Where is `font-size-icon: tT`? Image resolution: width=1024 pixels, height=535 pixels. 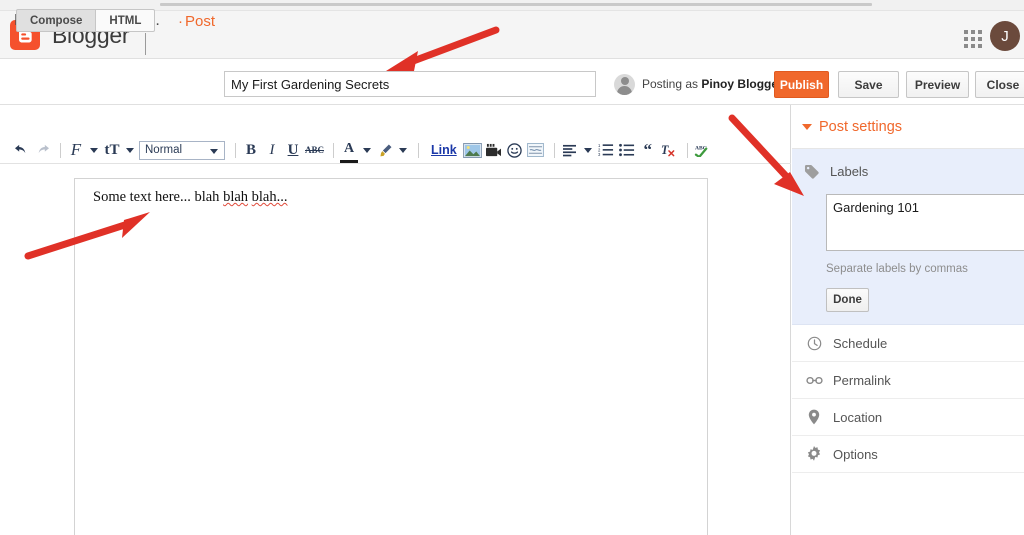 font-size-icon: tT is located at coordinates (112, 150).